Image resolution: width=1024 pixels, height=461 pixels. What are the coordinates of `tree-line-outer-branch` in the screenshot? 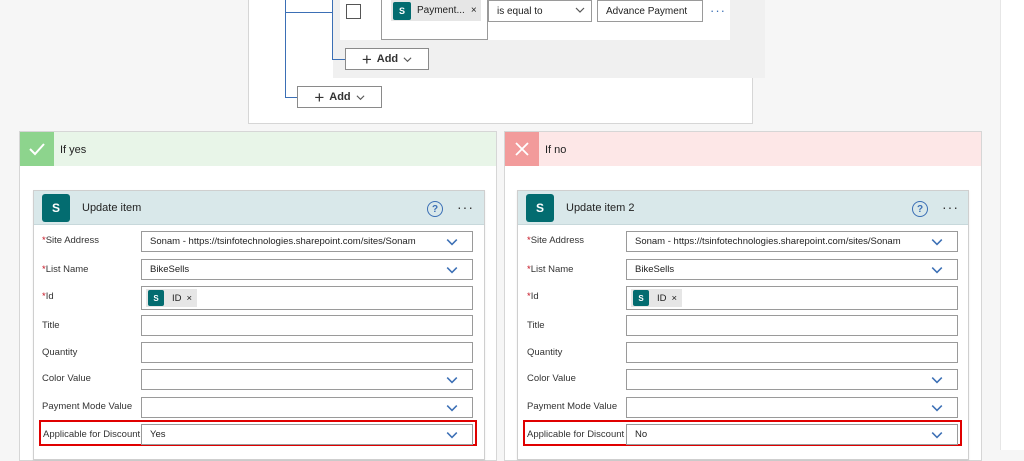 It's located at (291, 97).